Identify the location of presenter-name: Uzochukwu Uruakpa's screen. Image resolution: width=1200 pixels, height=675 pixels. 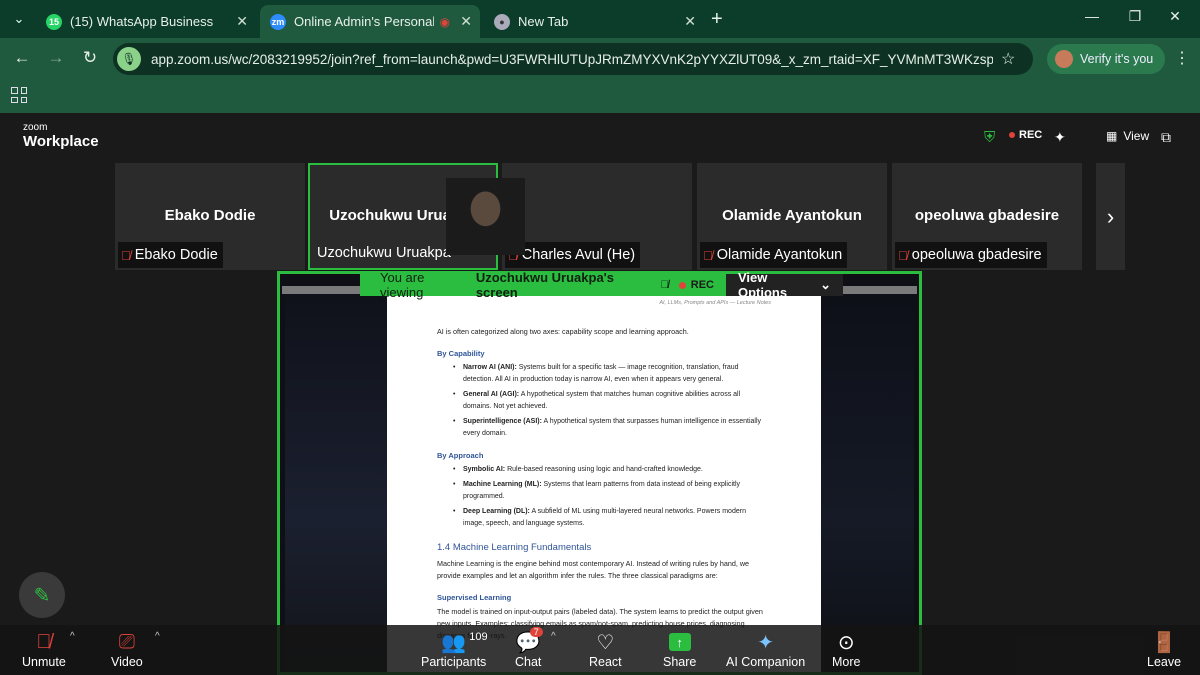
(545, 285).